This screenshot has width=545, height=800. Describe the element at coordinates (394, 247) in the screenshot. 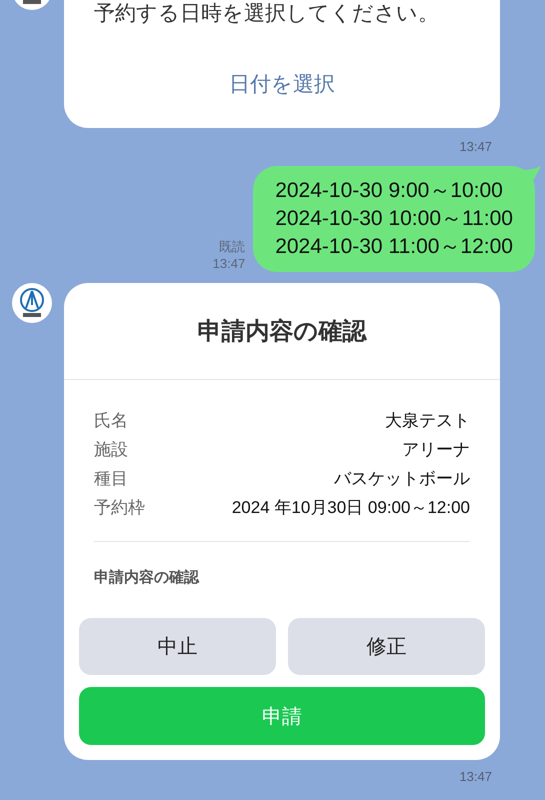

I see `message-line: 2024-10-30 11:00～12:00` at that location.